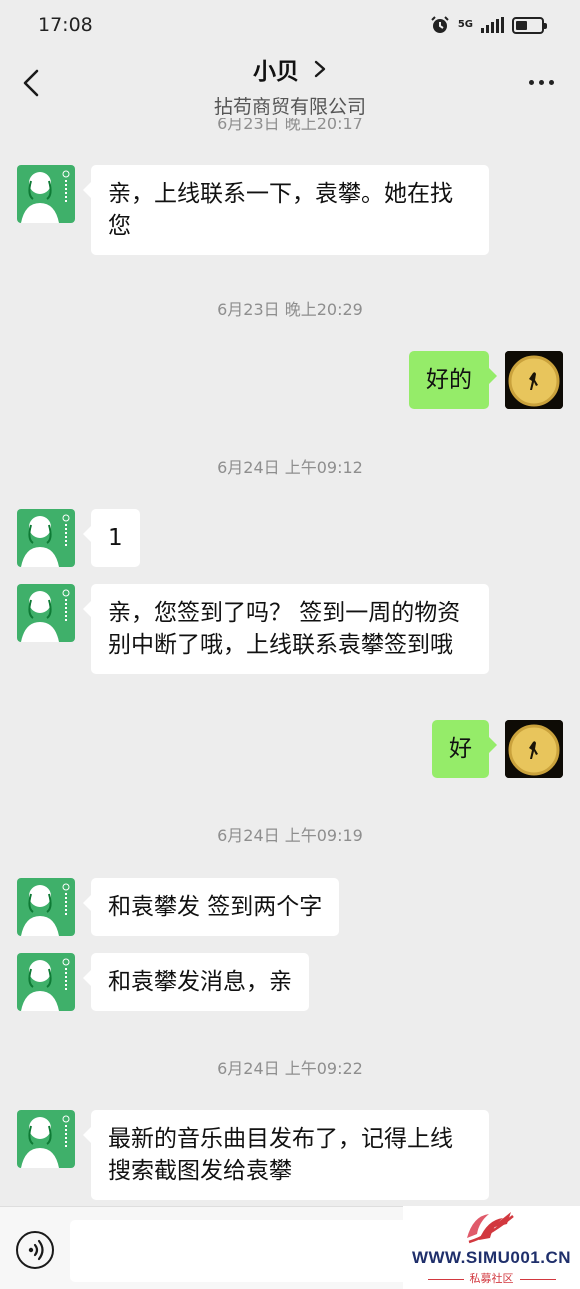  I want to click on watermark-label: 私募社区, so click(491, 1278).